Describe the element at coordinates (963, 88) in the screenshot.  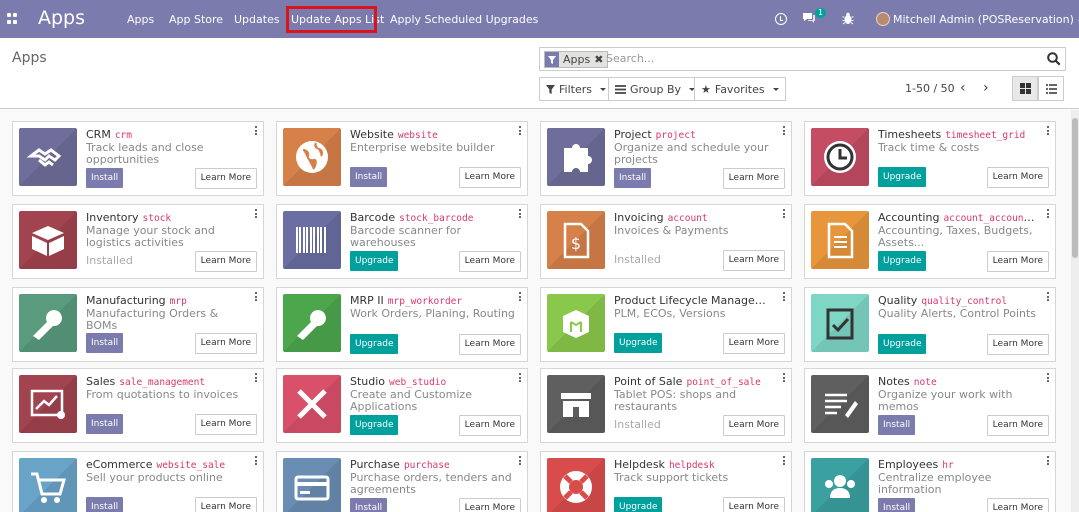
I see `pager-previous-icon: ‹` at that location.